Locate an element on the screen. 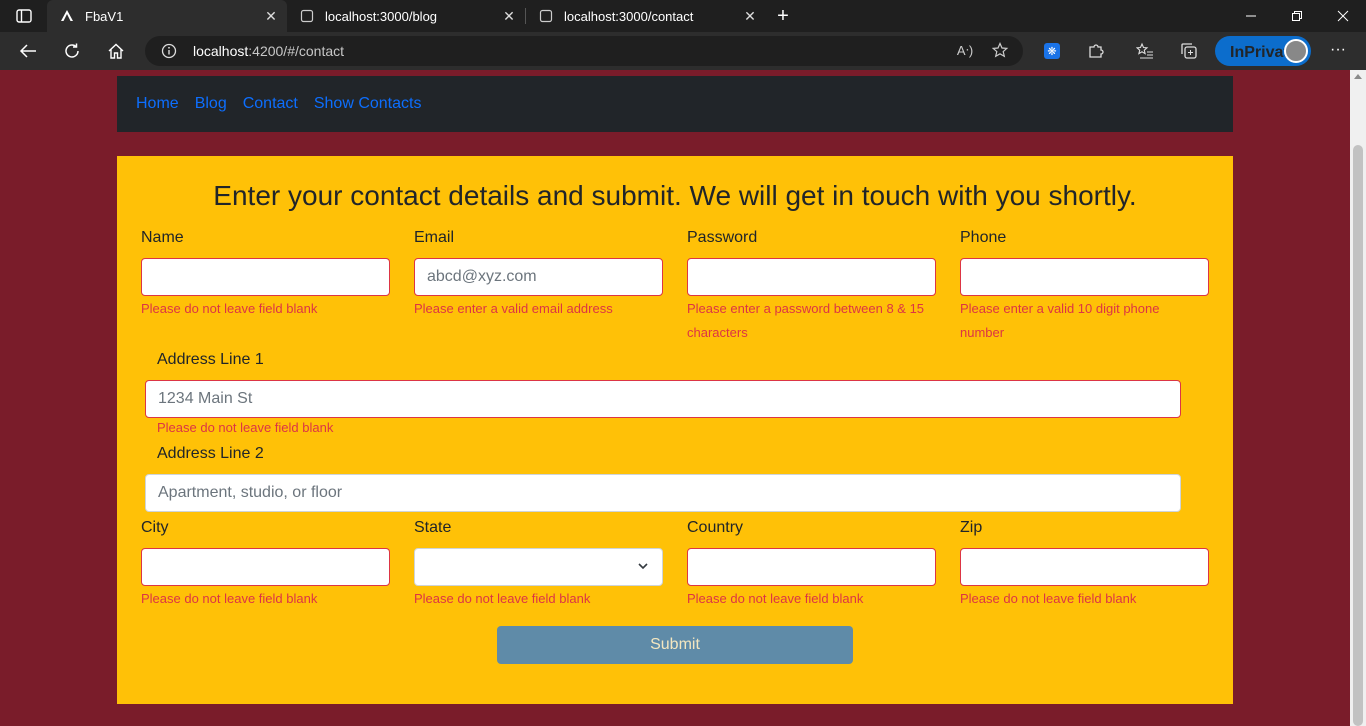  city-error: Please do not leave field blank is located at coordinates (229, 598).